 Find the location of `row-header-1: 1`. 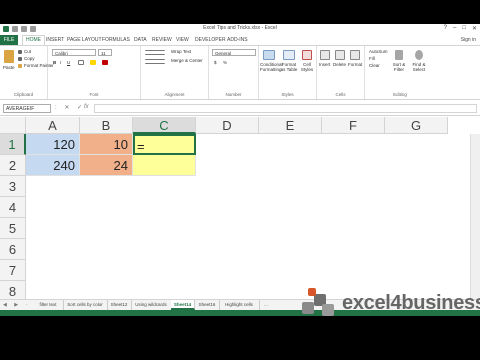

row-header-1: 1 is located at coordinates (13, 144).